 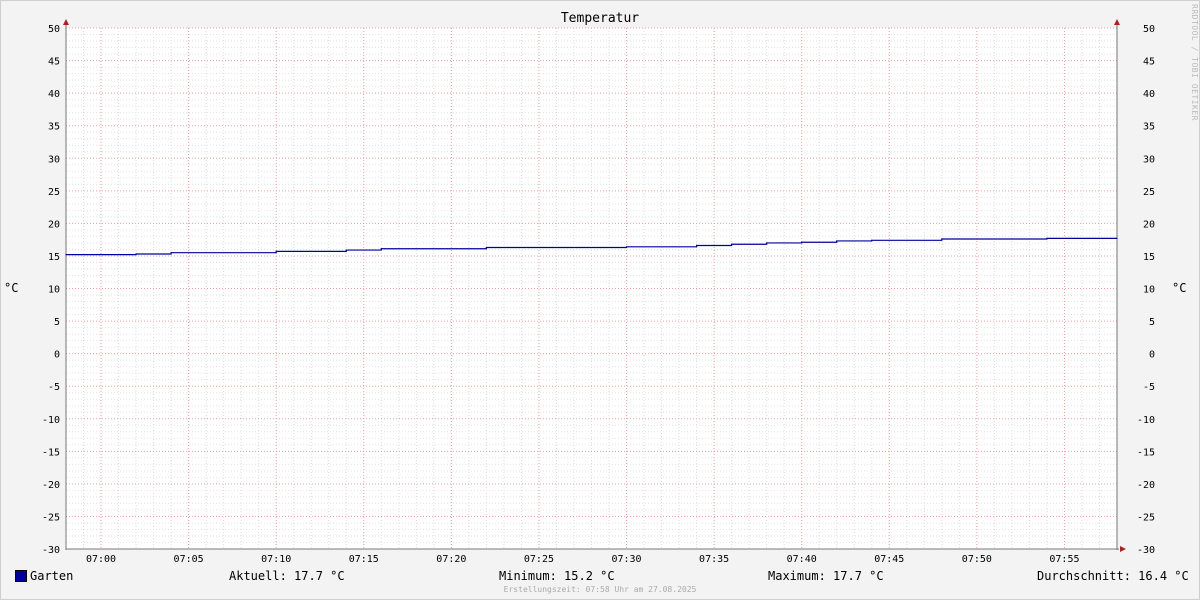 What do you see at coordinates (1123, 549) in the screenshot?
I see `x-axis-arrow` at bounding box center [1123, 549].